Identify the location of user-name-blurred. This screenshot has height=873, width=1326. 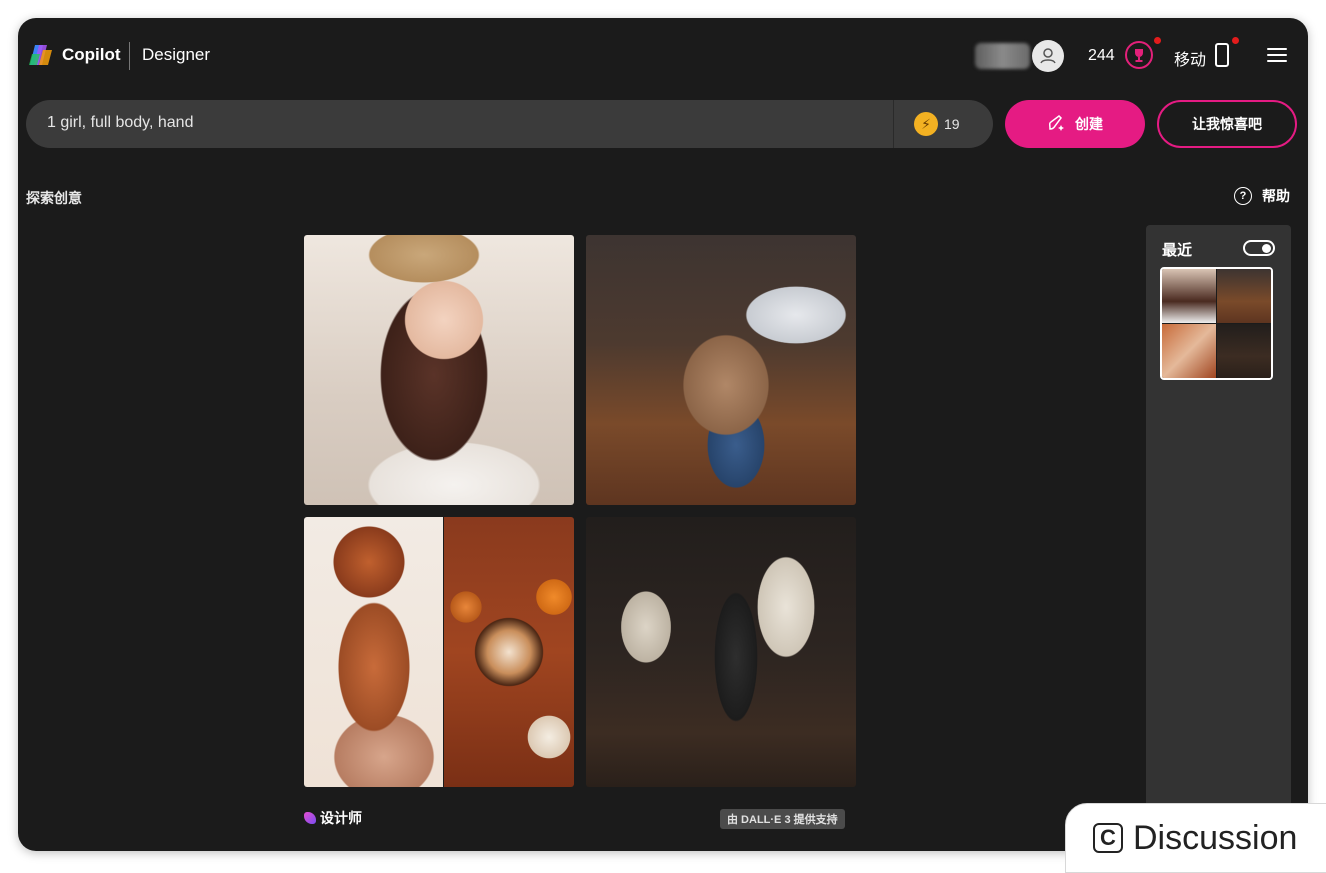
(1002, 56).